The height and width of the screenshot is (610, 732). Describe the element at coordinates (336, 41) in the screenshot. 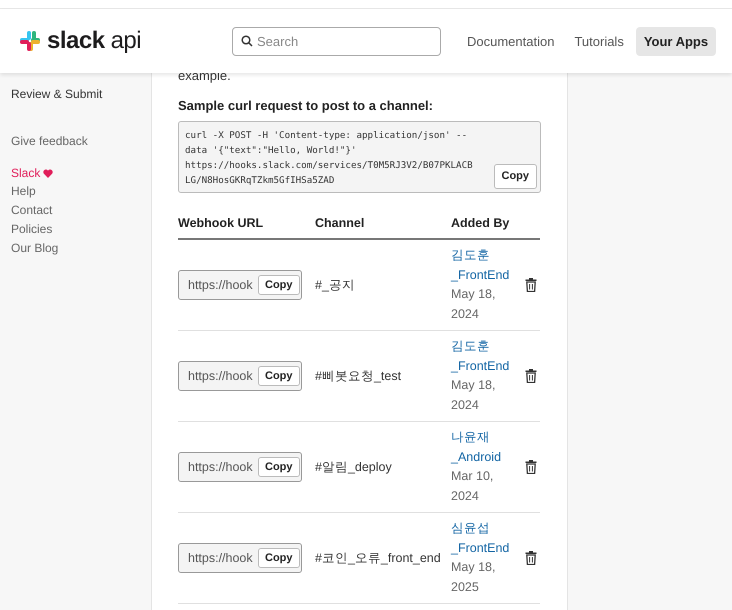

I see `search-field: Search` at that location.